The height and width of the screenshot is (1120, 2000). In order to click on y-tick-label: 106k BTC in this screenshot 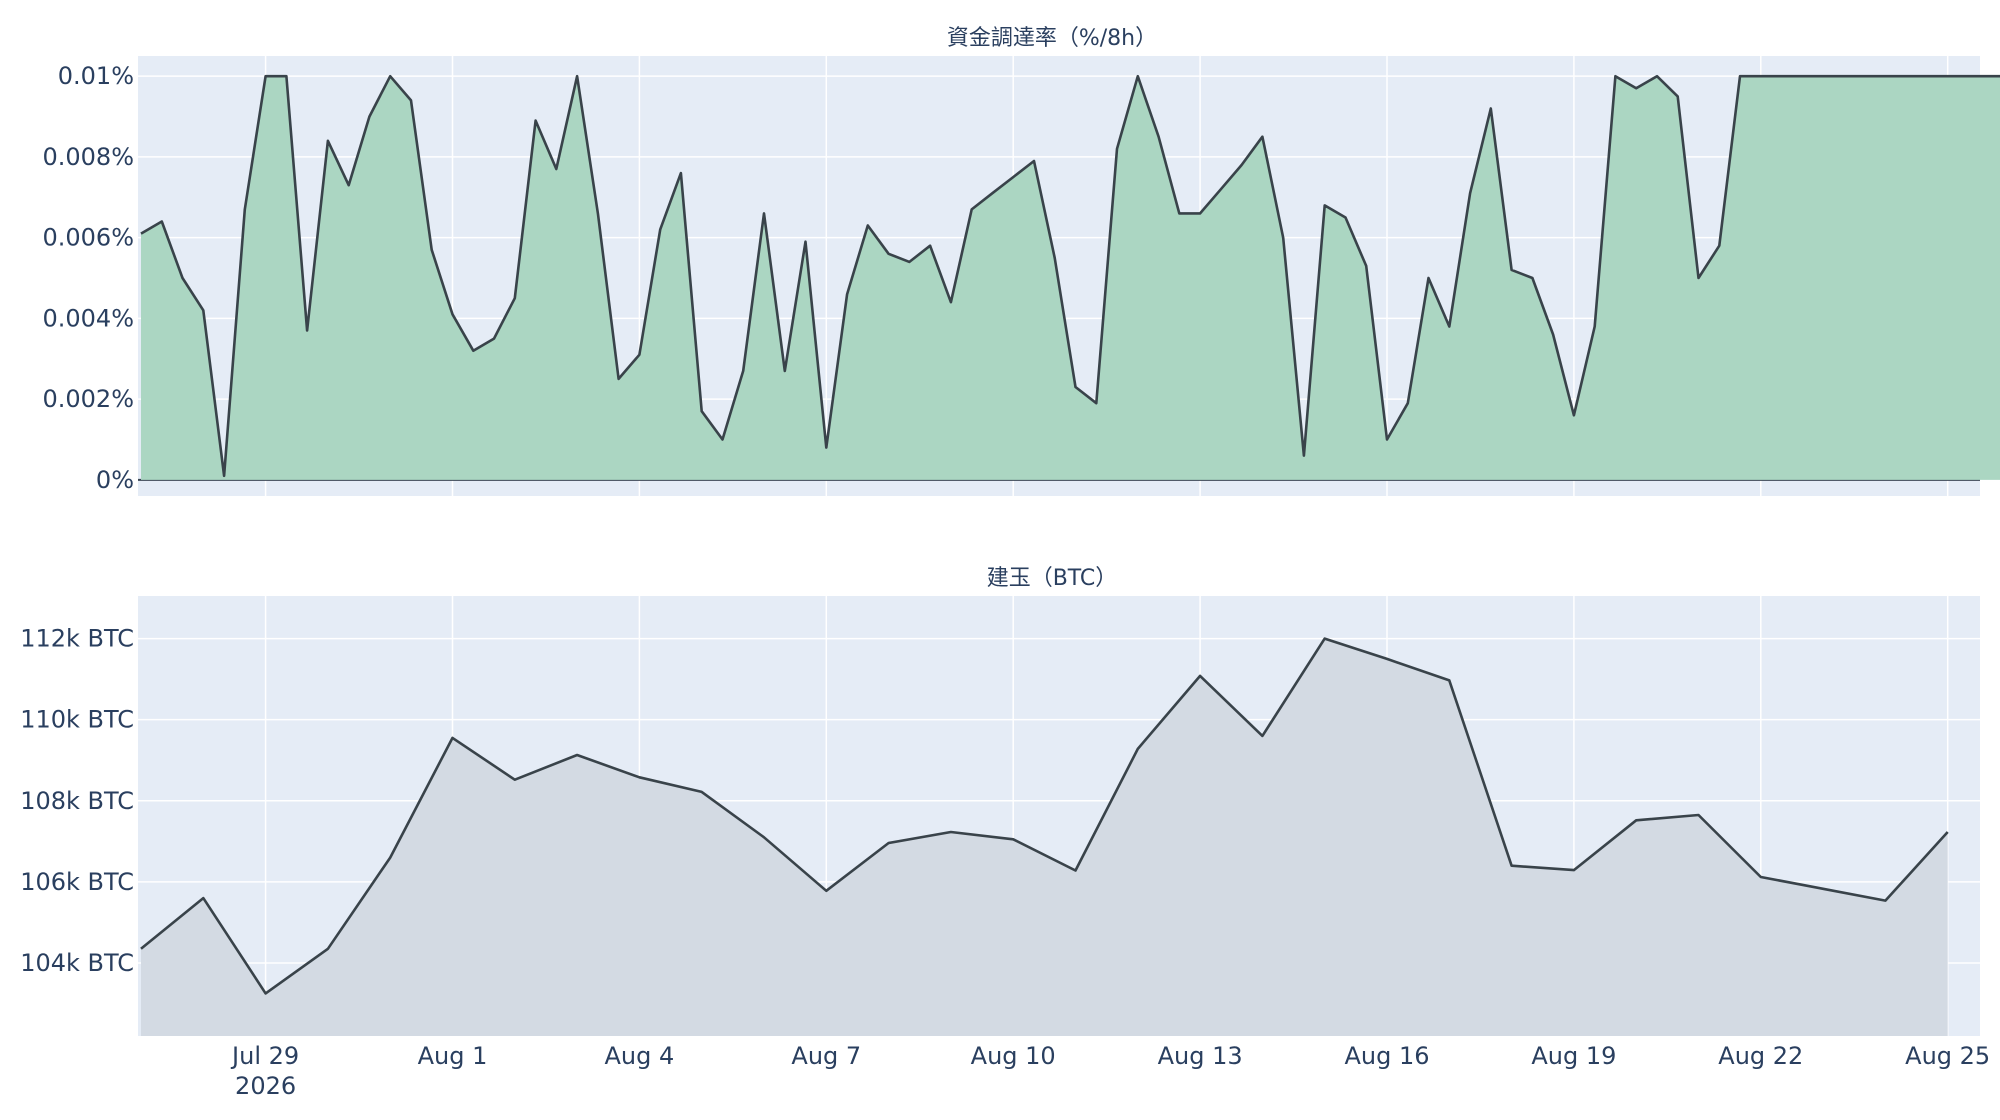, I will do `click(77, 882)`.